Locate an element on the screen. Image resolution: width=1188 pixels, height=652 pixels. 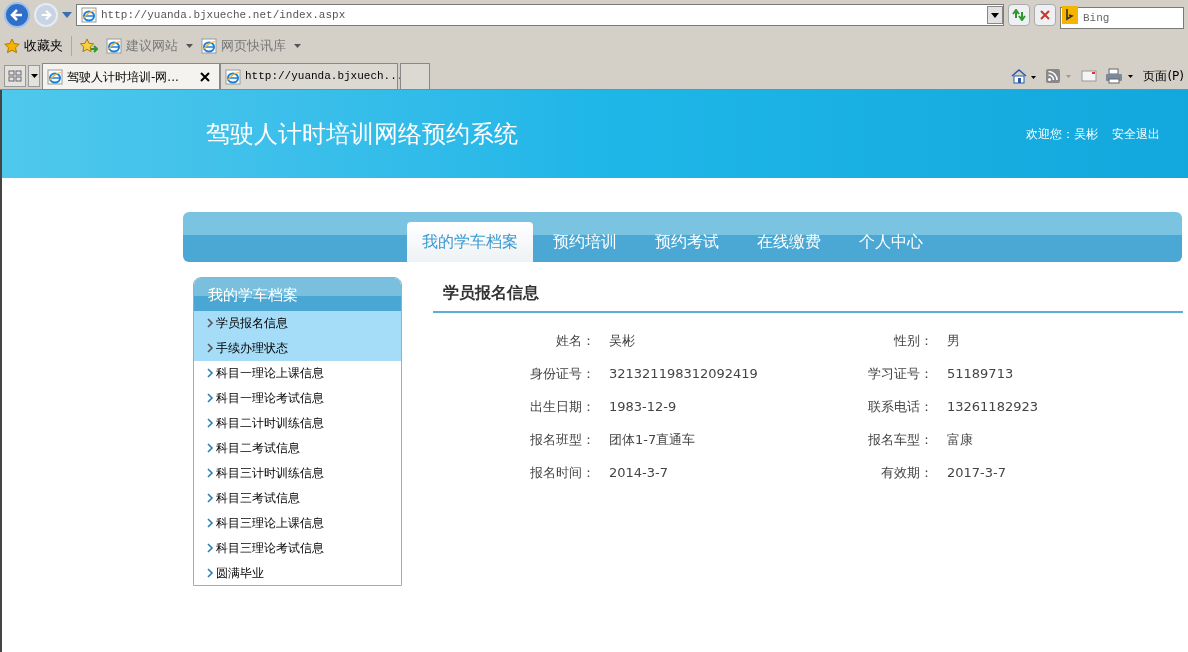
star-icon is located at coordinates (12, 46).